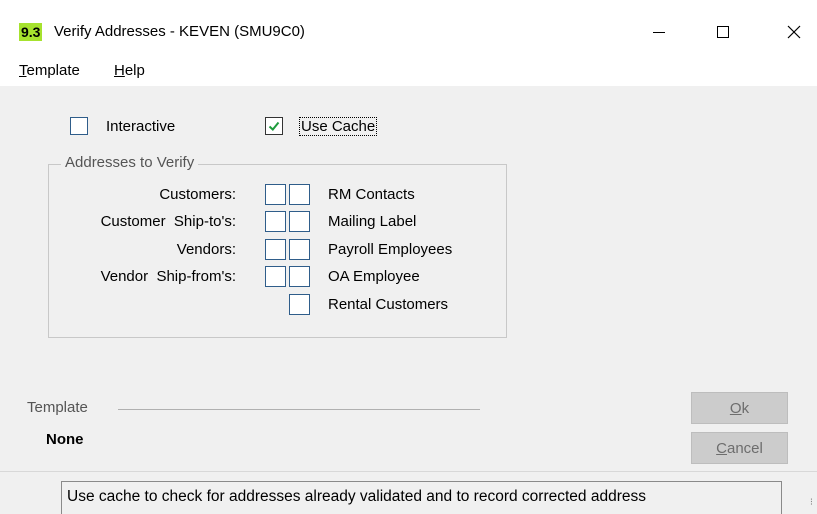 The width and height of the screenshot is (817, 514). I want to click on rental-customers-checkbox, so click(299, 304).